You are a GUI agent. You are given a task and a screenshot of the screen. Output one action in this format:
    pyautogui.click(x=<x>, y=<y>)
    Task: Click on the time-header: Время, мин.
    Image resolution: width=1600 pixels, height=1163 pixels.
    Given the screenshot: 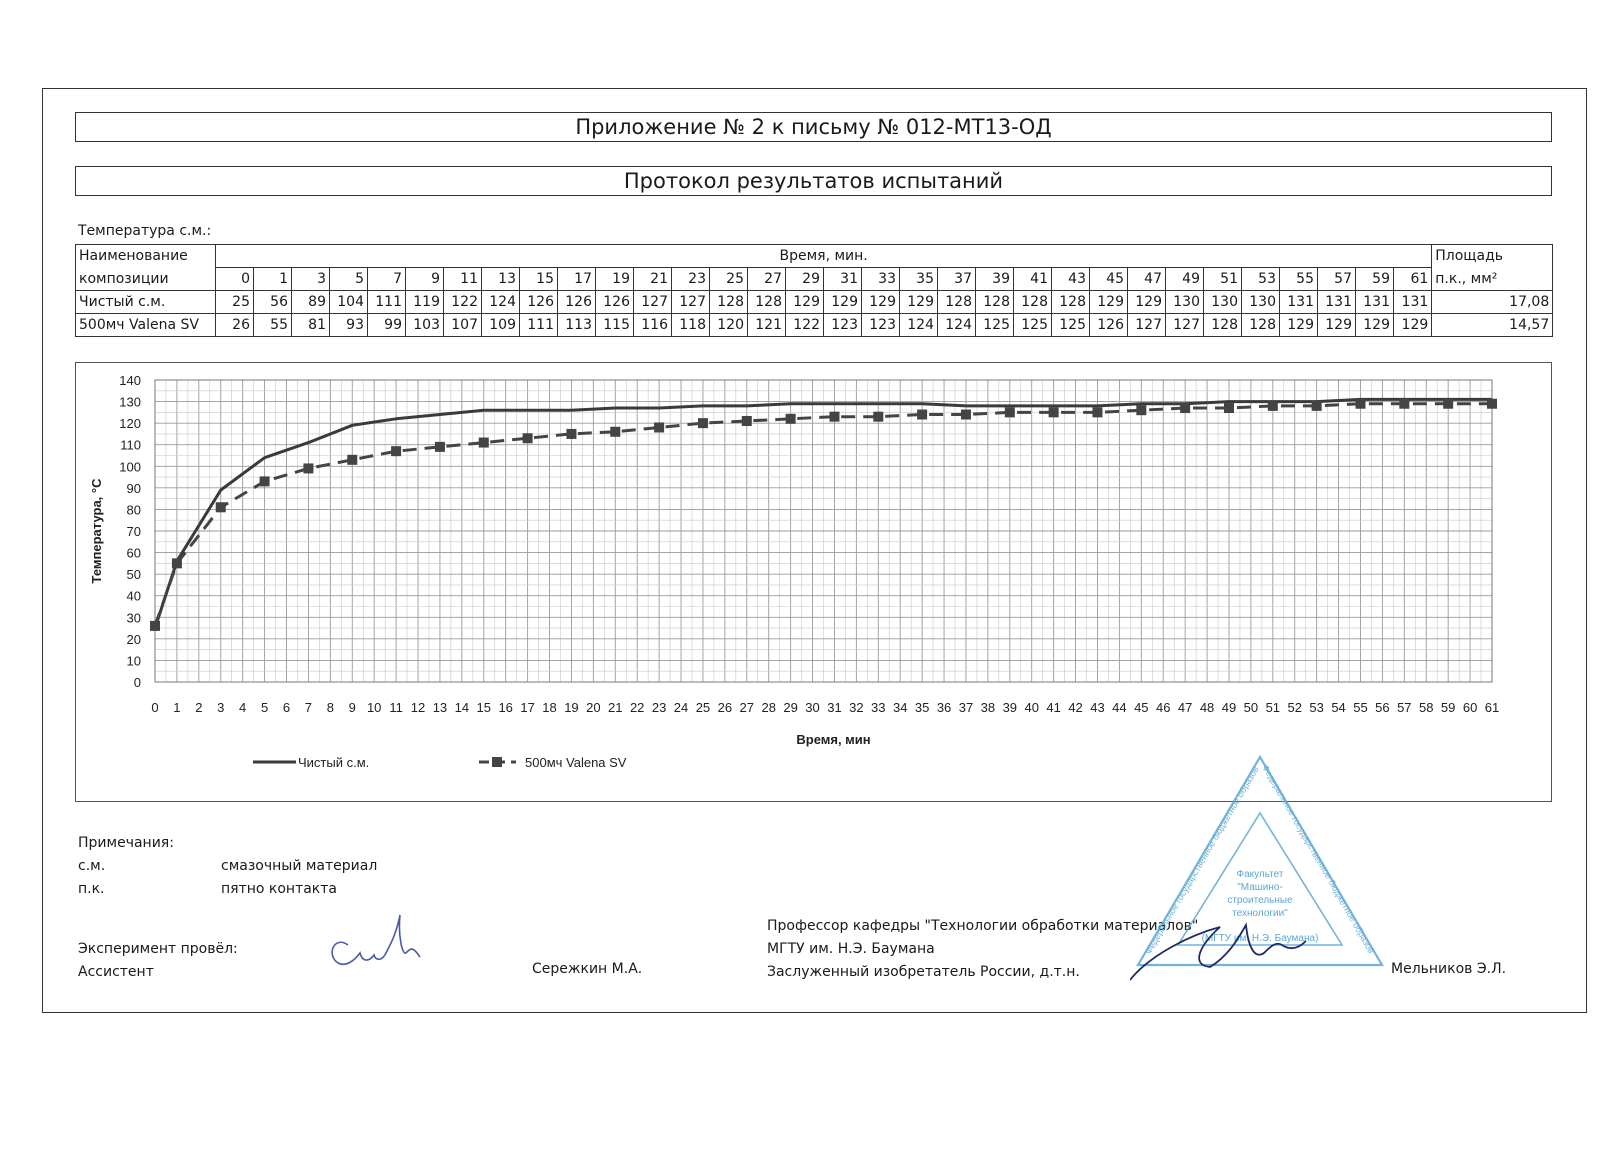 What is the action you would take?
    pyautogui.click(x=823, y=256)
    